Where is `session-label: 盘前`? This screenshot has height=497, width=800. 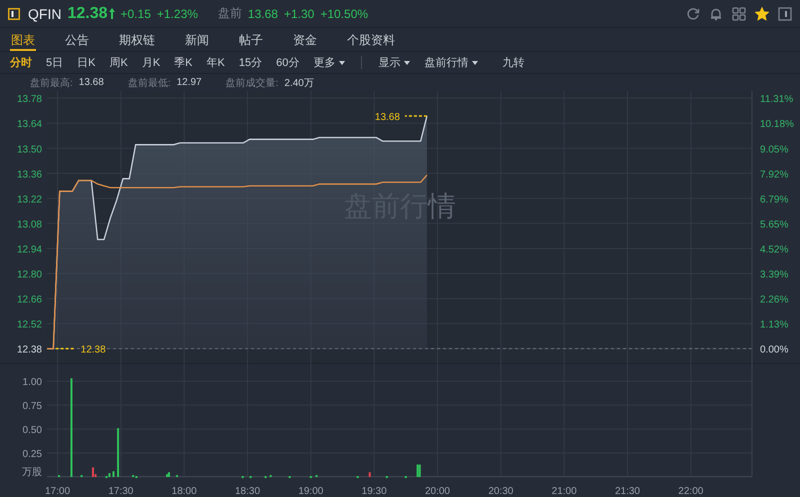 session-label: 盘前 is located at coordinates (230, 13).